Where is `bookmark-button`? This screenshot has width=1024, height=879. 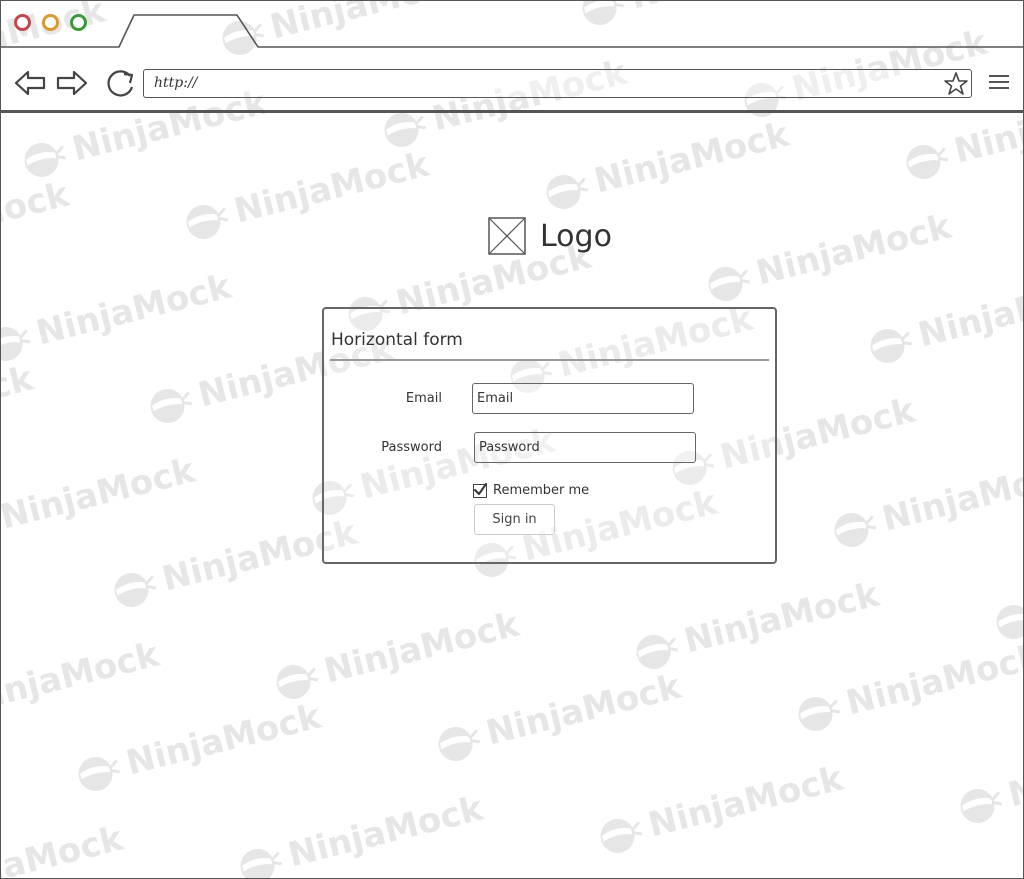
bookmark-button is located at coordinates (956, 84).